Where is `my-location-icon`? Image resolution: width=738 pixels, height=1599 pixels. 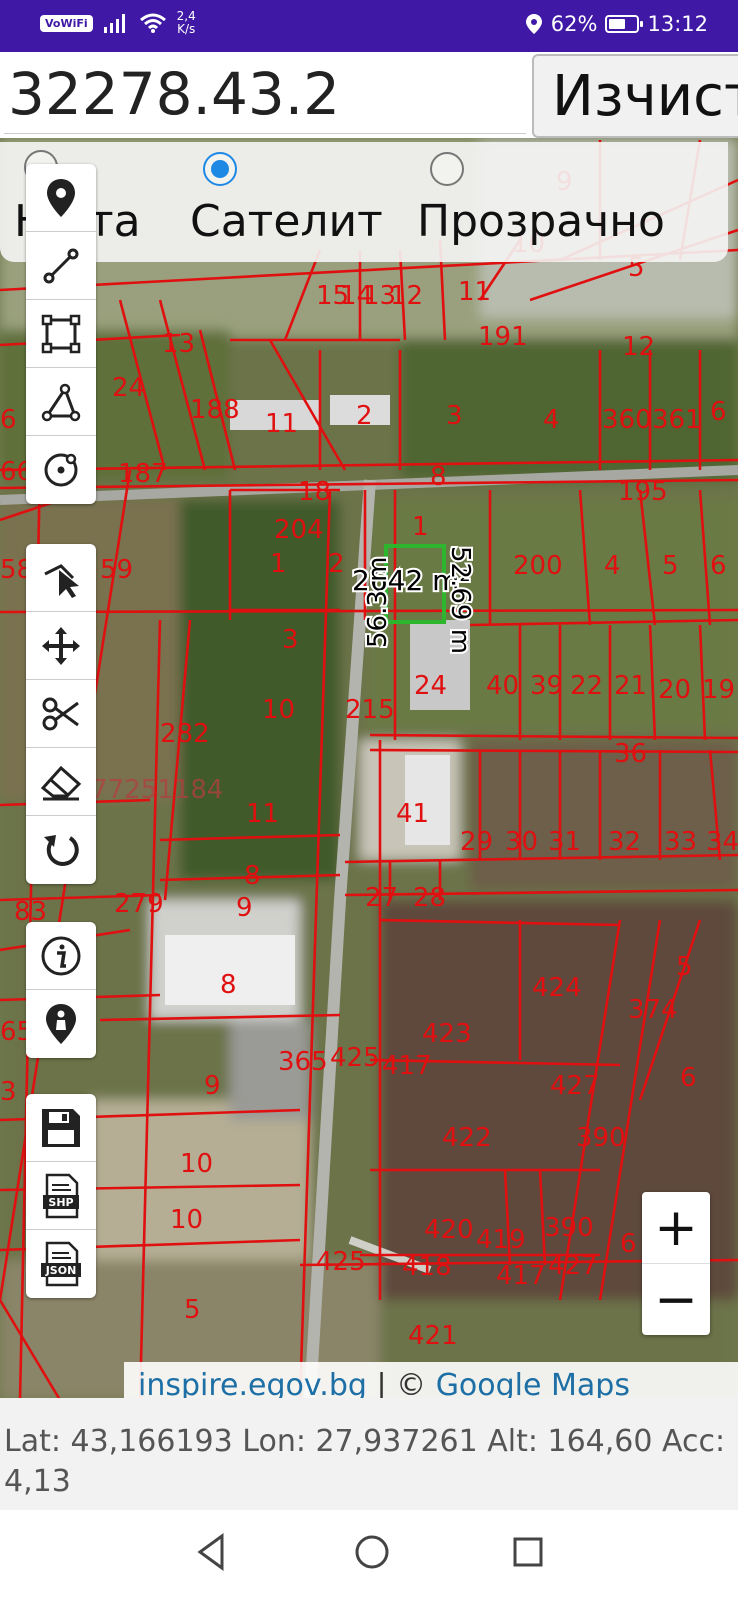 my-location-icon is located at coordinates (61, 1024).